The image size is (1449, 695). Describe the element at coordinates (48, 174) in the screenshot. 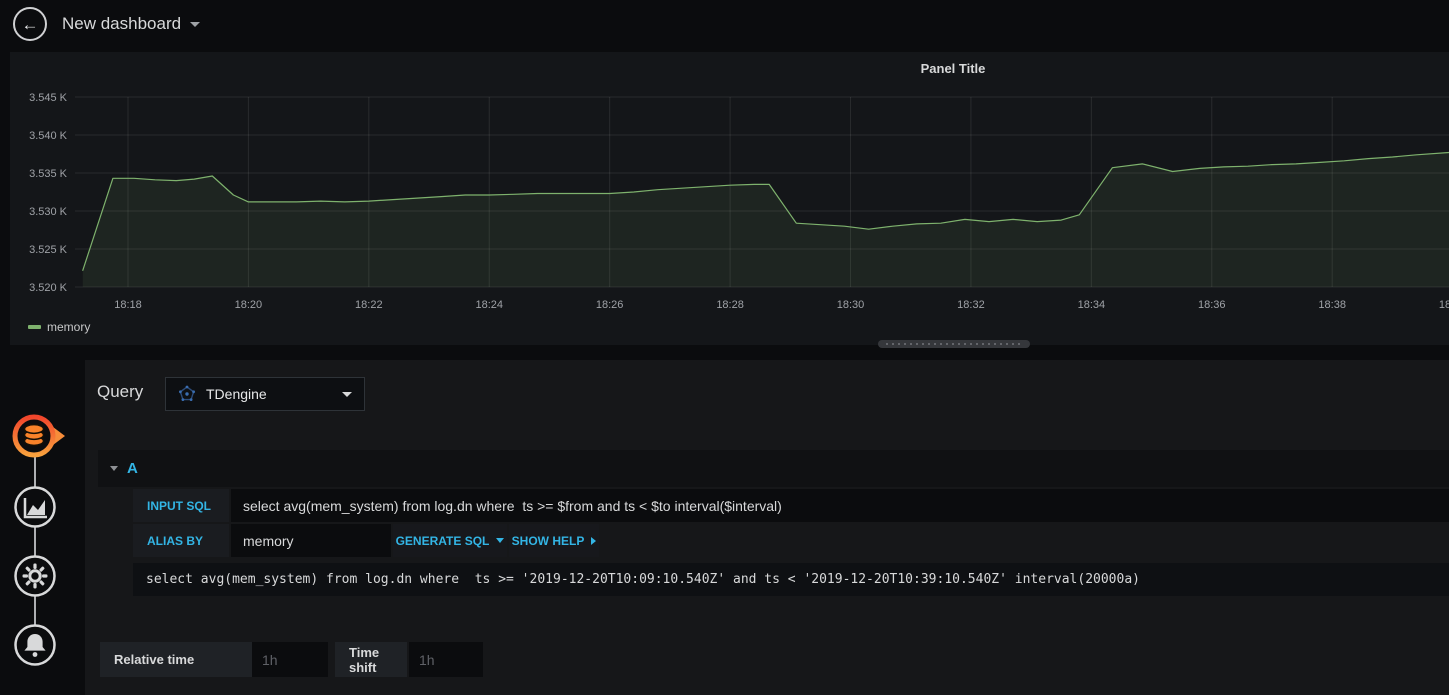

I see `svg-text: 3.535 K` at that location.